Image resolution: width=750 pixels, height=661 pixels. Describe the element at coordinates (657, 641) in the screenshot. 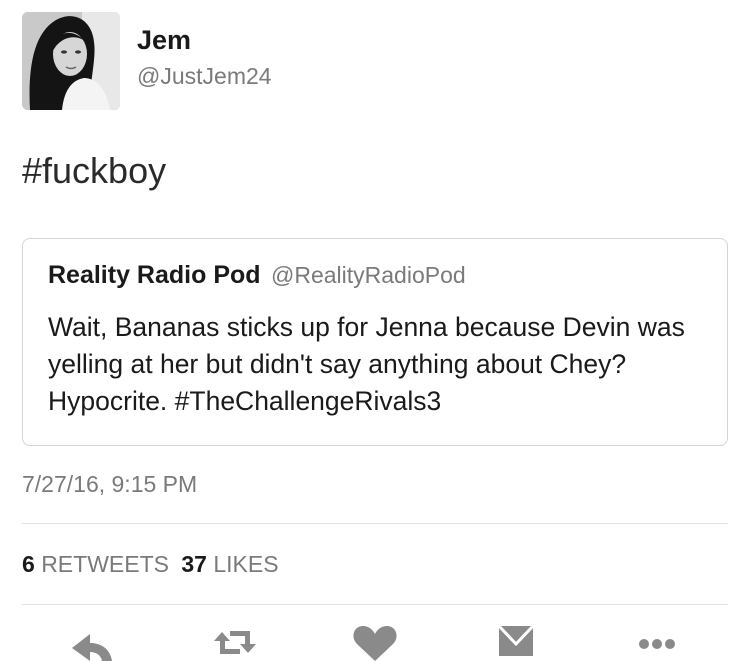

I see `more-icon` at that location.